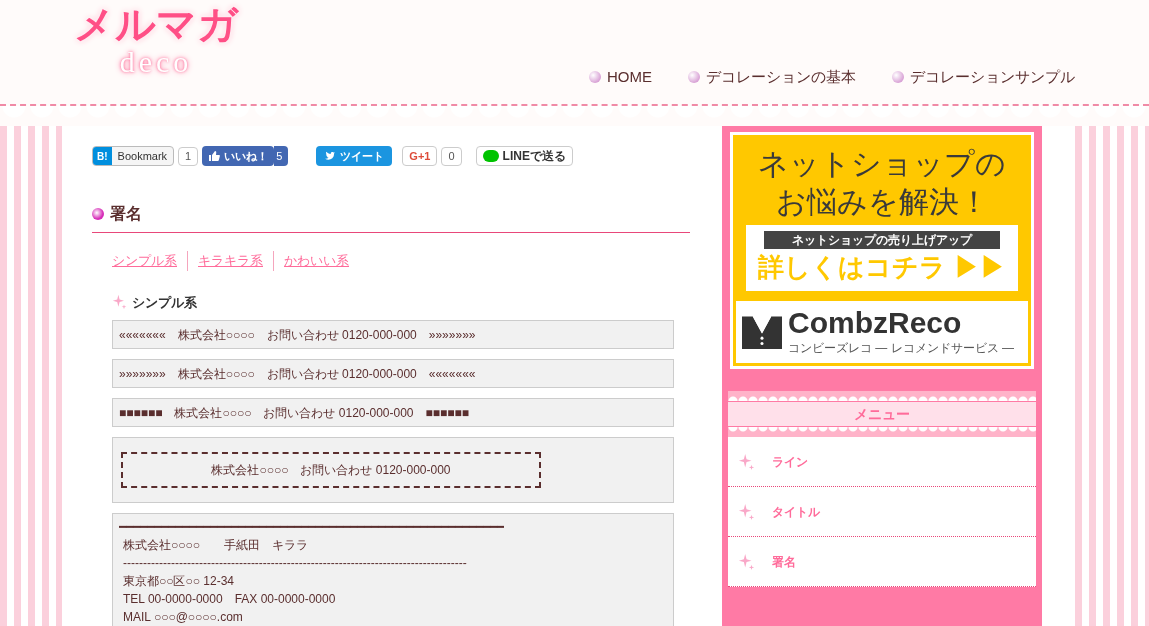 The height and width of the screenshot is (626, 1149). I want to click on signature-field: ■■■■■■ 株式会社○○○○ お問い合わせ 0120-000-000 ■■■■■■, so click(393, 412).